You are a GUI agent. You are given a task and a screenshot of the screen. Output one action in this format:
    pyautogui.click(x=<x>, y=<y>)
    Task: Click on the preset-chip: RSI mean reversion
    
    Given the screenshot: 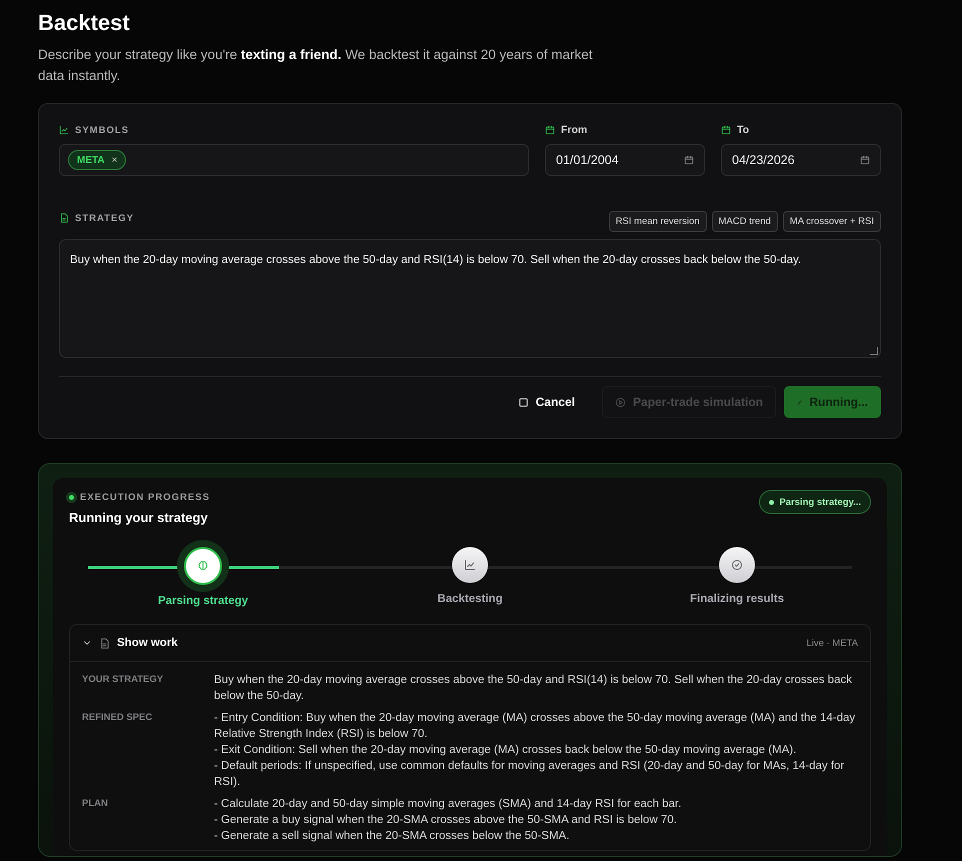 What is the action you would take?
    pyautogui.click(x=657, y=221)
    